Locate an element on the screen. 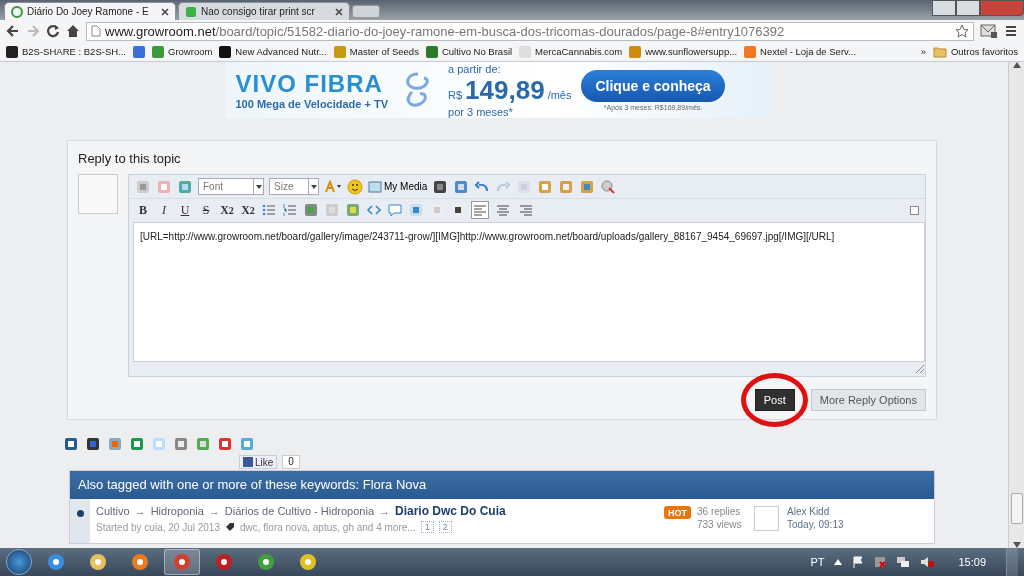  indent-icon is located at coordinates (458, 210).